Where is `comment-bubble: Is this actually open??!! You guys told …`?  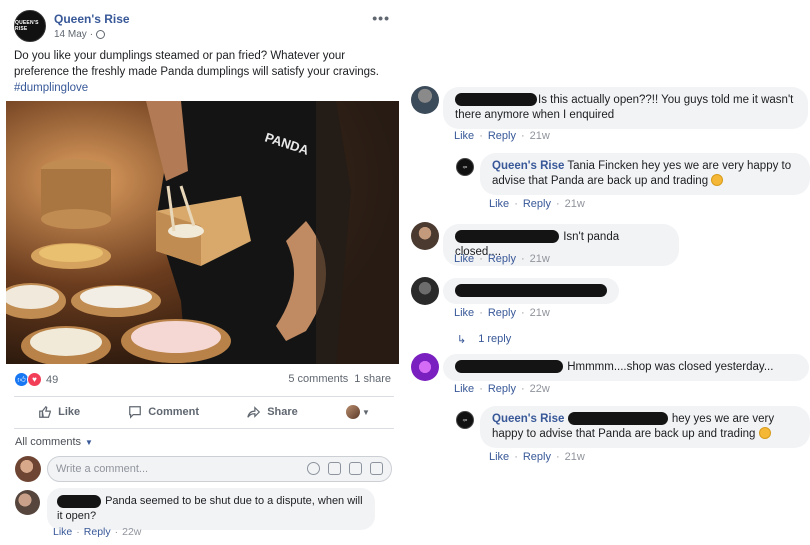
comment-bubble: Is this actually open??!! You guys told … is located at coordinates (625, 108).